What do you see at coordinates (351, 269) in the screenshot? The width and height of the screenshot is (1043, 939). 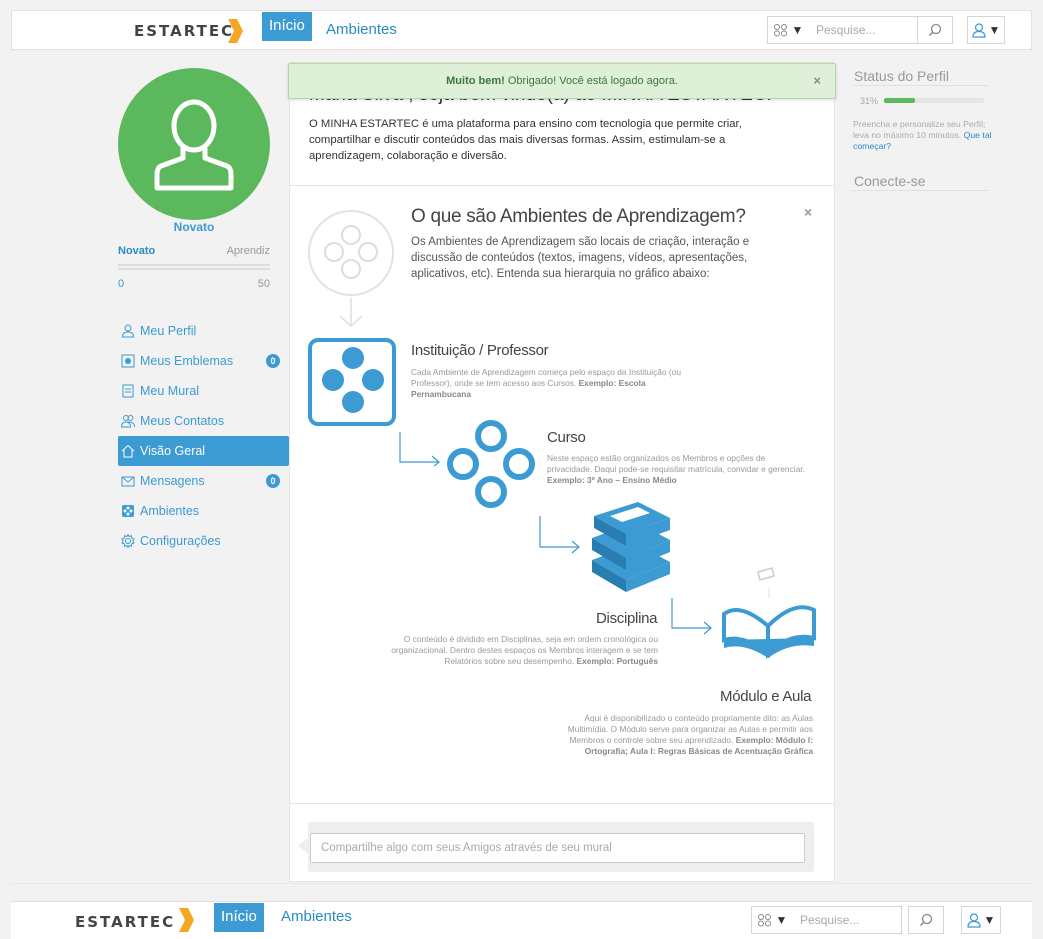 I see `environments-faded-icon` at bounding box center [351, 269].